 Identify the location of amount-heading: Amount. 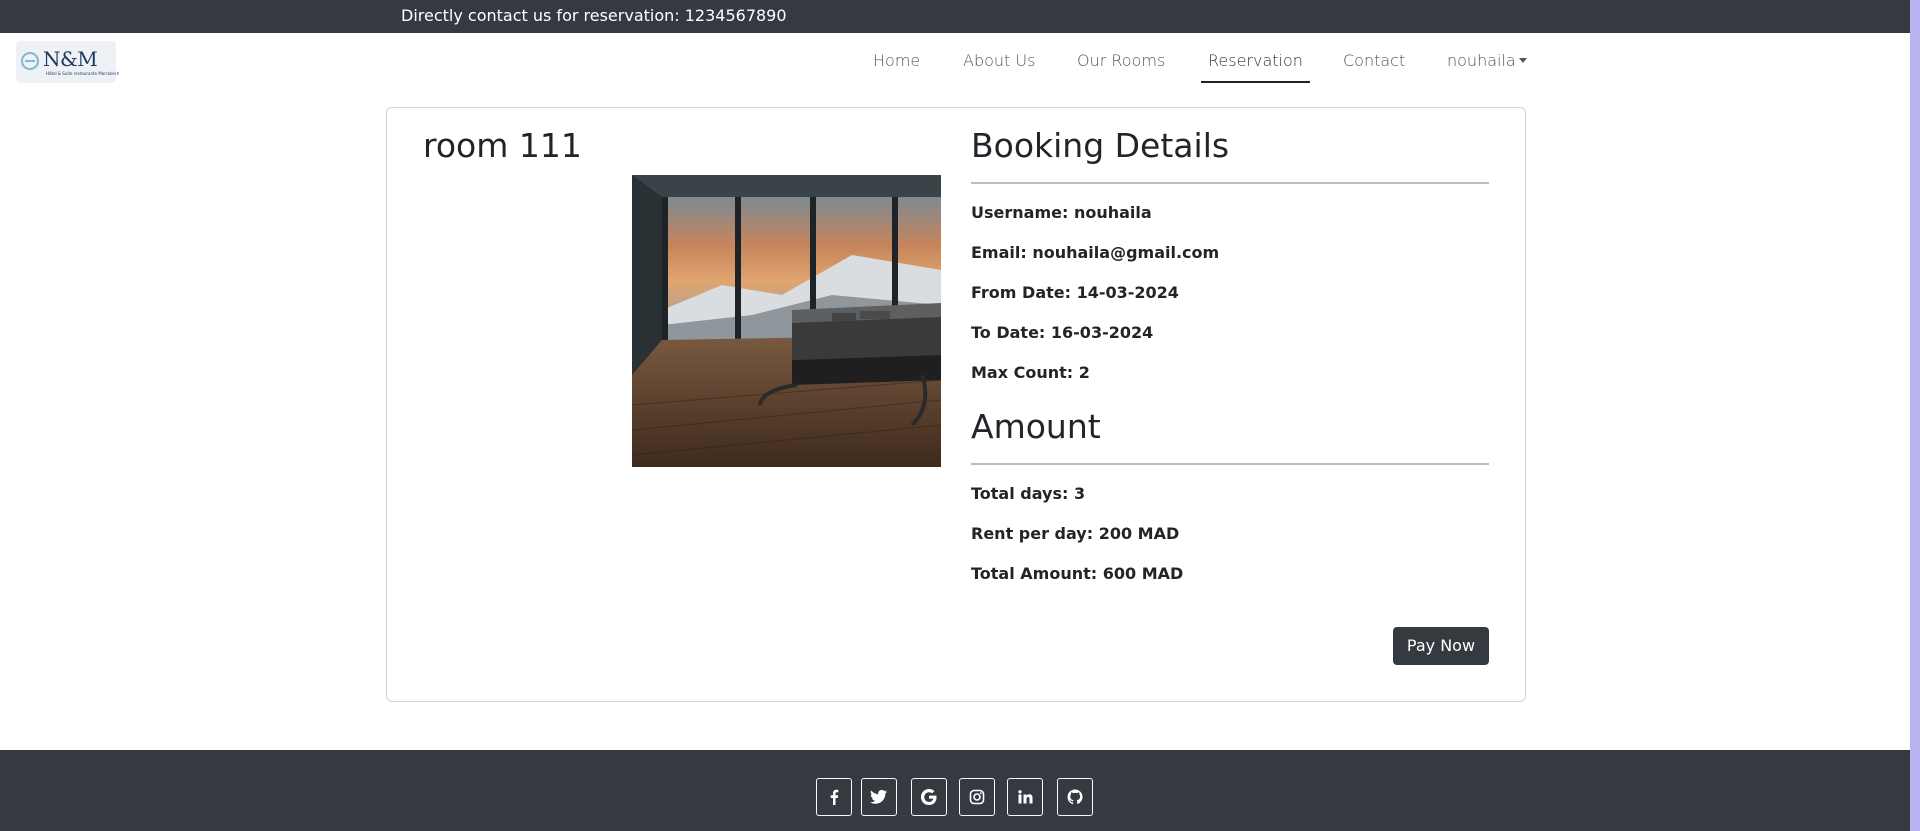
(1036, 426).